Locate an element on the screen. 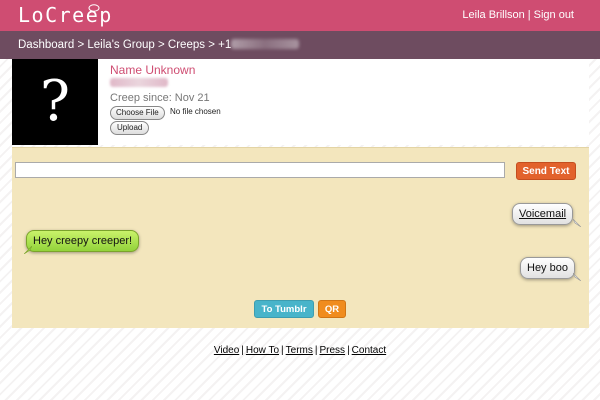  user-name-link: Leila Brillson is located at coordinates (493, 15).